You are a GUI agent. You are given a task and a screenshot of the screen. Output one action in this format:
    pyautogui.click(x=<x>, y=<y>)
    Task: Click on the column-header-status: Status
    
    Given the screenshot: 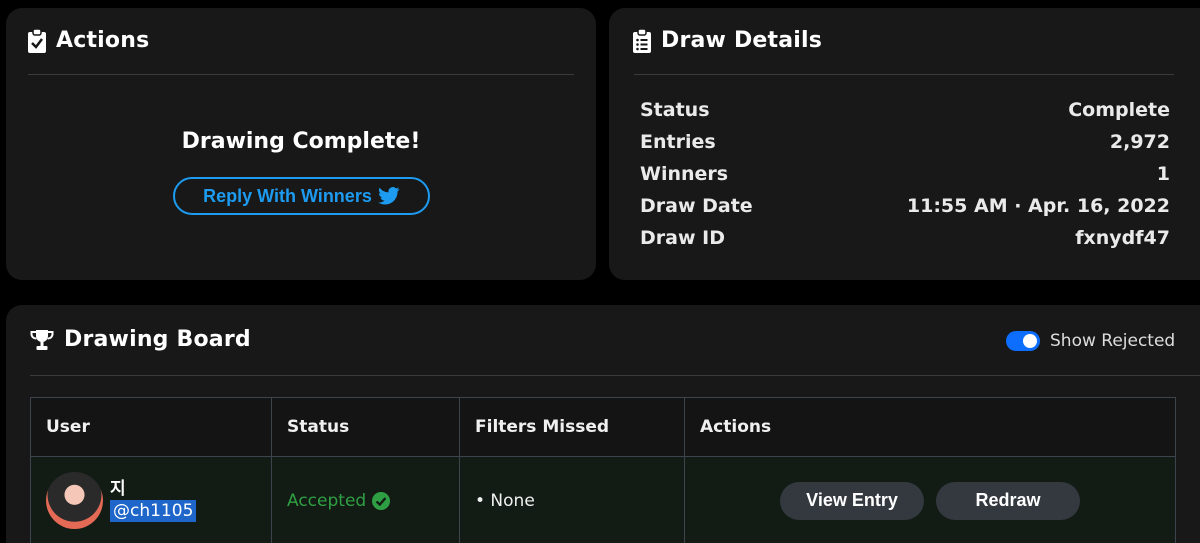 What is the action you would take?
    pyautogui.click(x=365, y=427)
    